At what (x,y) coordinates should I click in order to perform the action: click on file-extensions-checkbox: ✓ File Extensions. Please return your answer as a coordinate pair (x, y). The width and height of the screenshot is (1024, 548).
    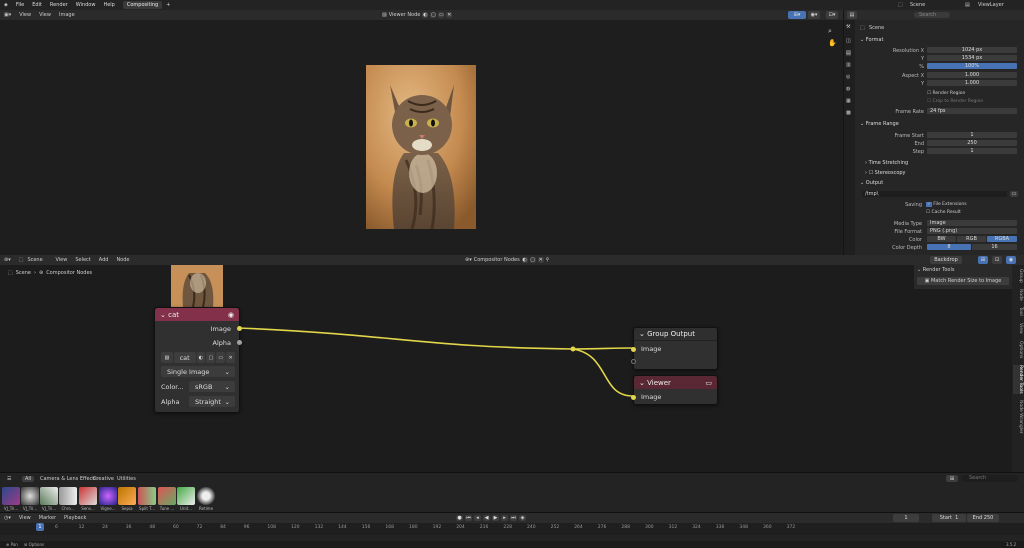
    Looking at the image, I should click on (946, 204).